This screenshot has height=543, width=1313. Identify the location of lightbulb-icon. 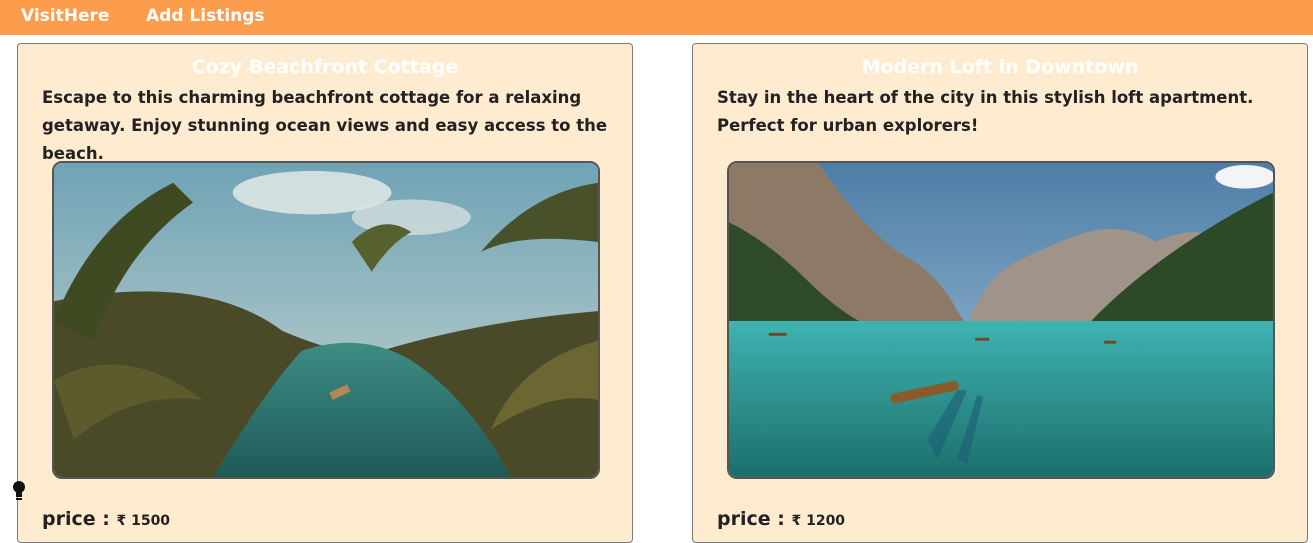
(19, 491).